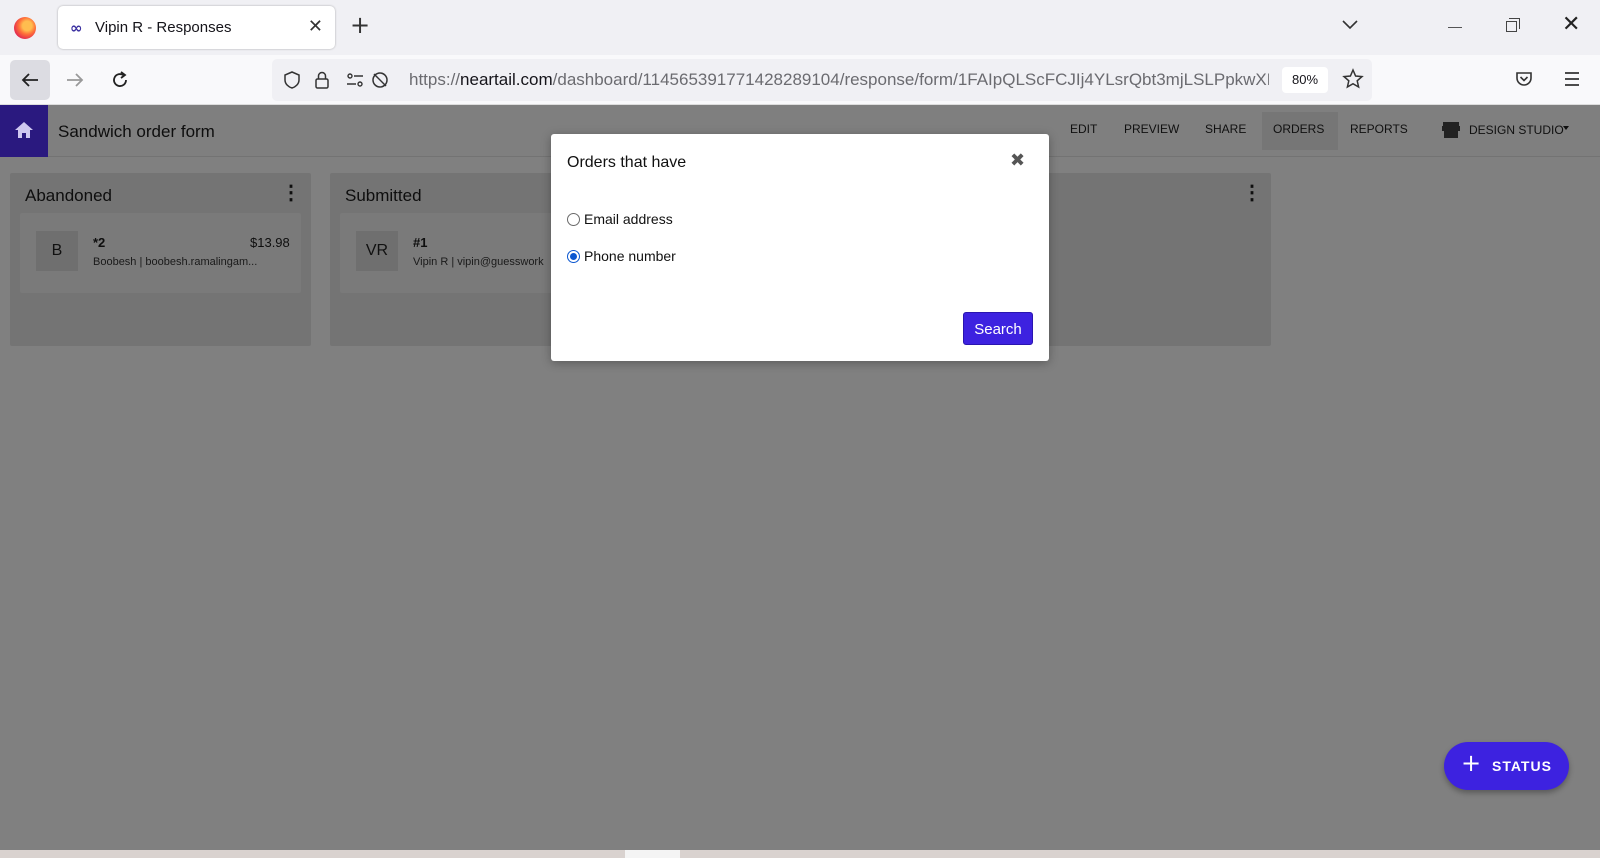  Describe the element at coordinates (76, 28) in the screenshot. I see `site-favicon-icon: ∞` at that location.